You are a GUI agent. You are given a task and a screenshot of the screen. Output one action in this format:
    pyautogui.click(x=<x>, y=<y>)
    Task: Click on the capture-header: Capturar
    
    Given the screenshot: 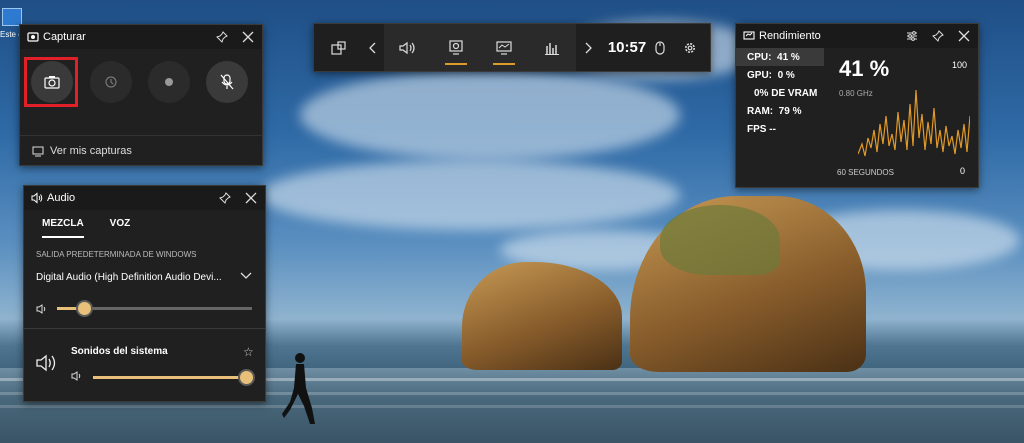 What is the action you would take?
    pyautogui.click(x=141, y=37)
    